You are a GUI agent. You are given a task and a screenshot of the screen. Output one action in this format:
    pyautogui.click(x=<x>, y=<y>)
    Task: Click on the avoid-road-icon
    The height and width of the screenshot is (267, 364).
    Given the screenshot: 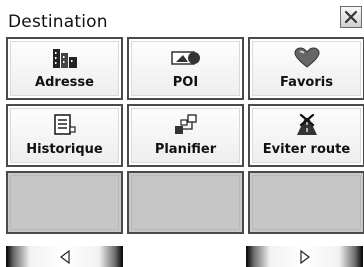 What is the action you would take?
    pyautogui.click(x=306, y=124)
    